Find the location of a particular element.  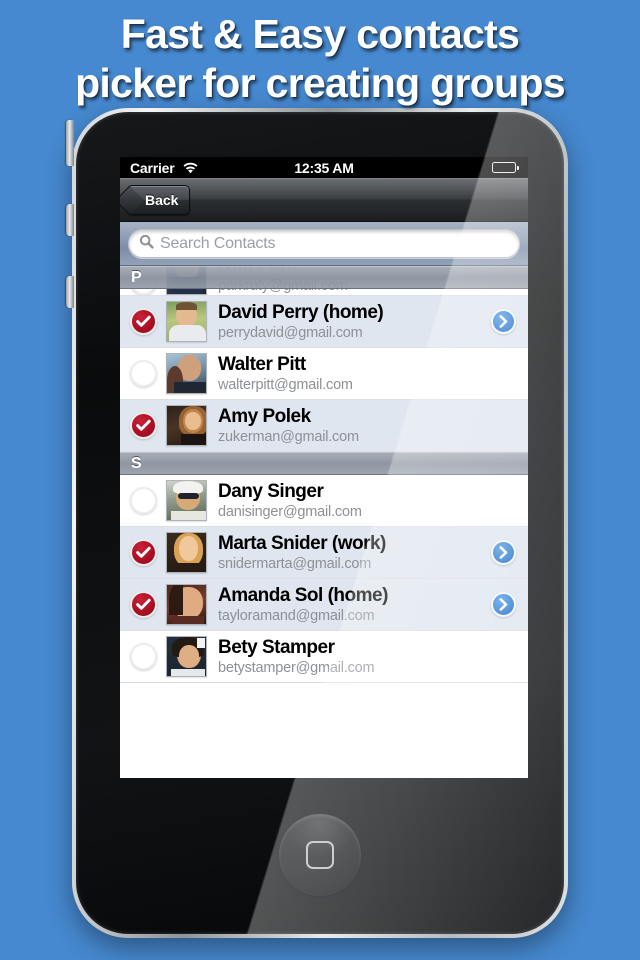

back-button: Back is located at coordinates (155, 199).